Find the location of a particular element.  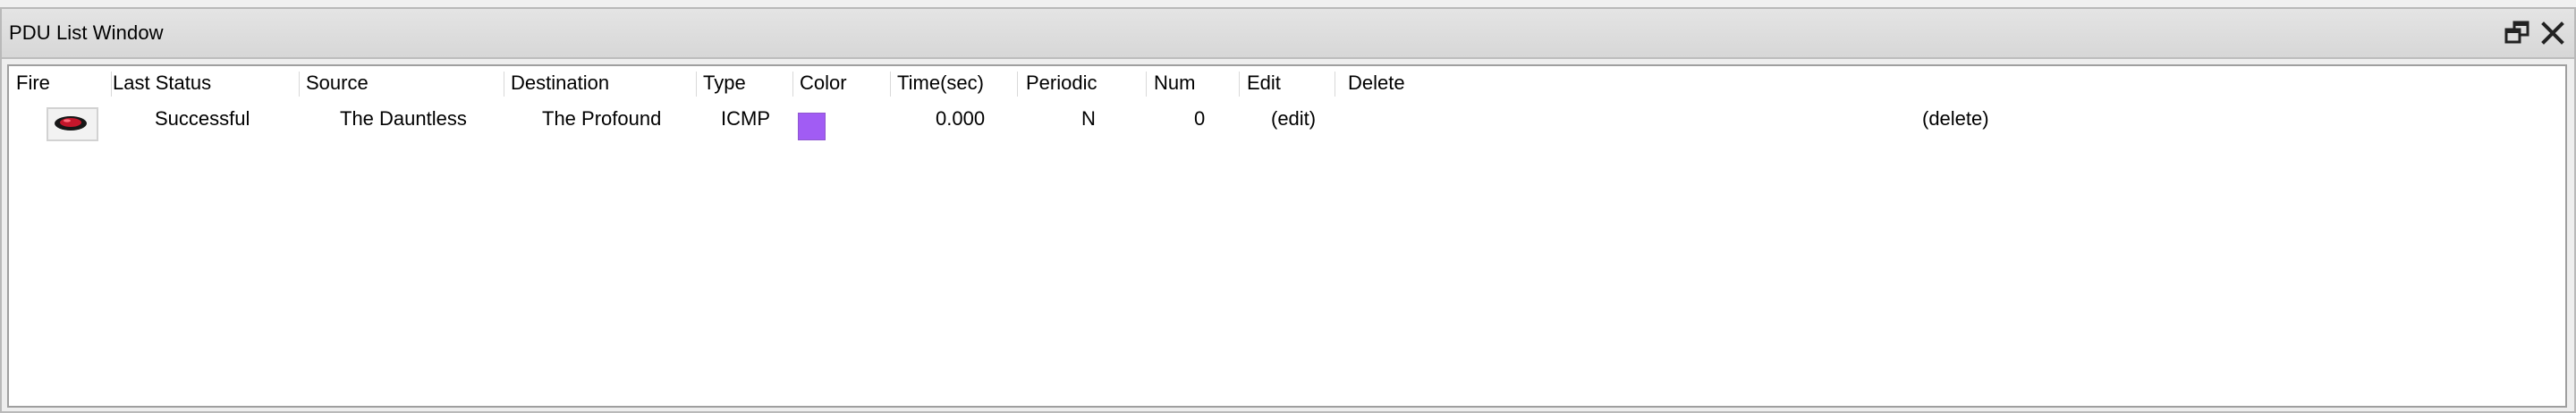

column-header-fire: Fire is located at coordinates (33, 85).